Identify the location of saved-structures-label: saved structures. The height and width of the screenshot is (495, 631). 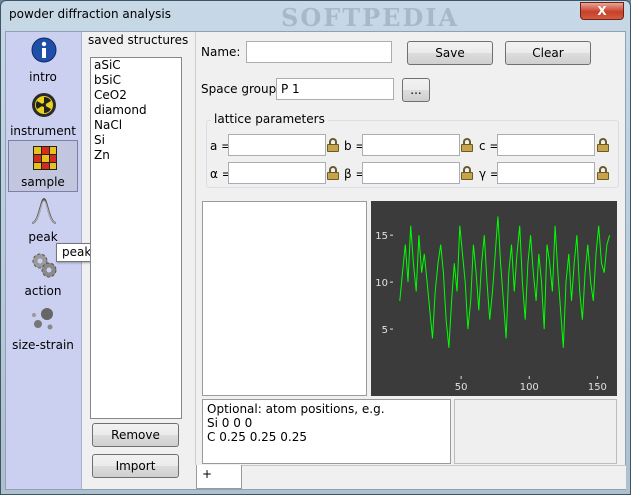
(138, 40).